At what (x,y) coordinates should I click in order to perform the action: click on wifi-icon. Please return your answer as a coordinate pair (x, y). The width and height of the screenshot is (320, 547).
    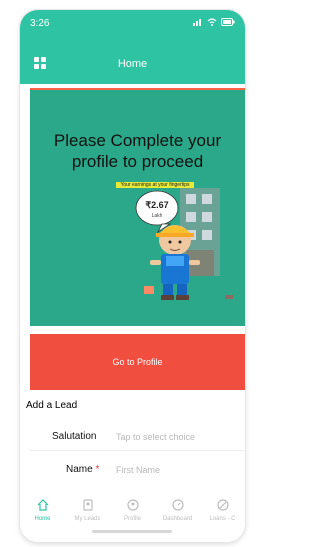
    Looking at the image, I should click on (212, 22).